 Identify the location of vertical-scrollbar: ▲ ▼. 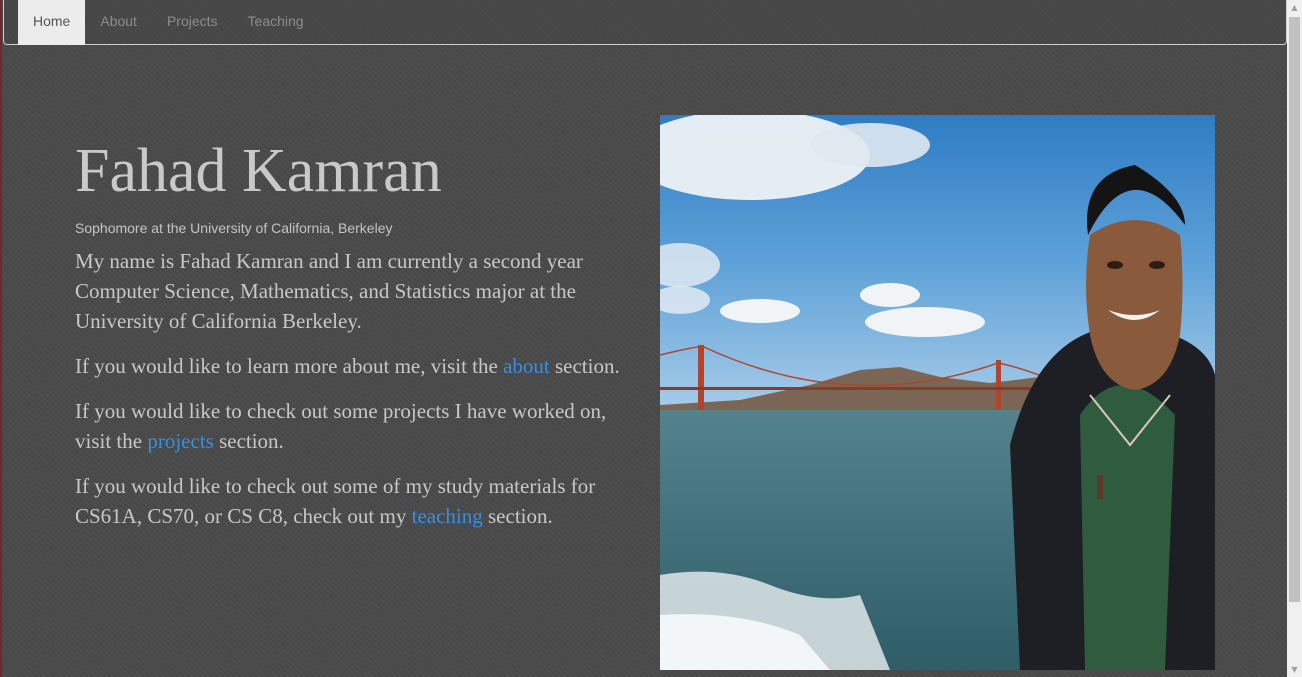
(1294, 338).